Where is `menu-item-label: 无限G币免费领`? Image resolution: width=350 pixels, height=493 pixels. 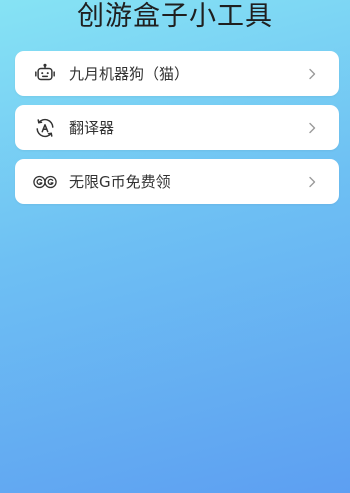 menu-item-label: 无限G币免费领 is located at coordinates (120, 182).